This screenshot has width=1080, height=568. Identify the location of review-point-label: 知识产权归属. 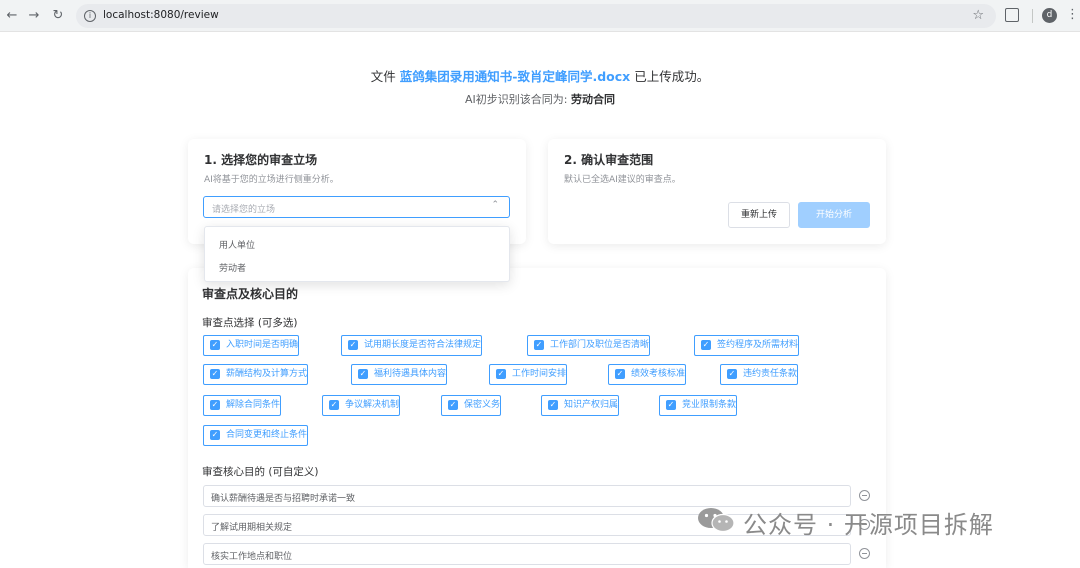
(591, 405).